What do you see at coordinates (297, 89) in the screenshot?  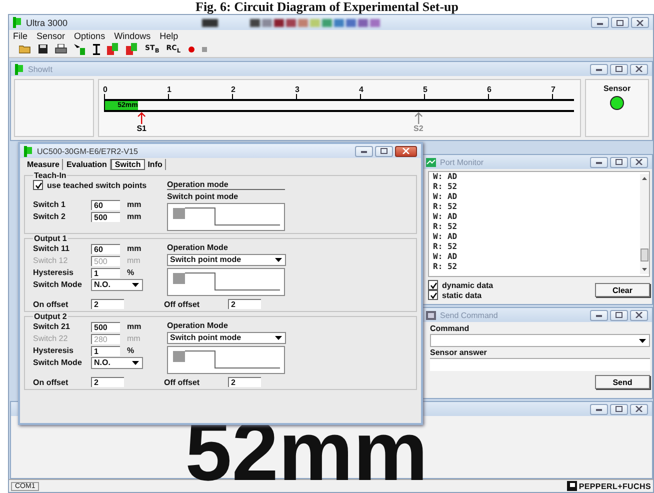 I see `tick-label: 3` at bounding box center [297, 89].